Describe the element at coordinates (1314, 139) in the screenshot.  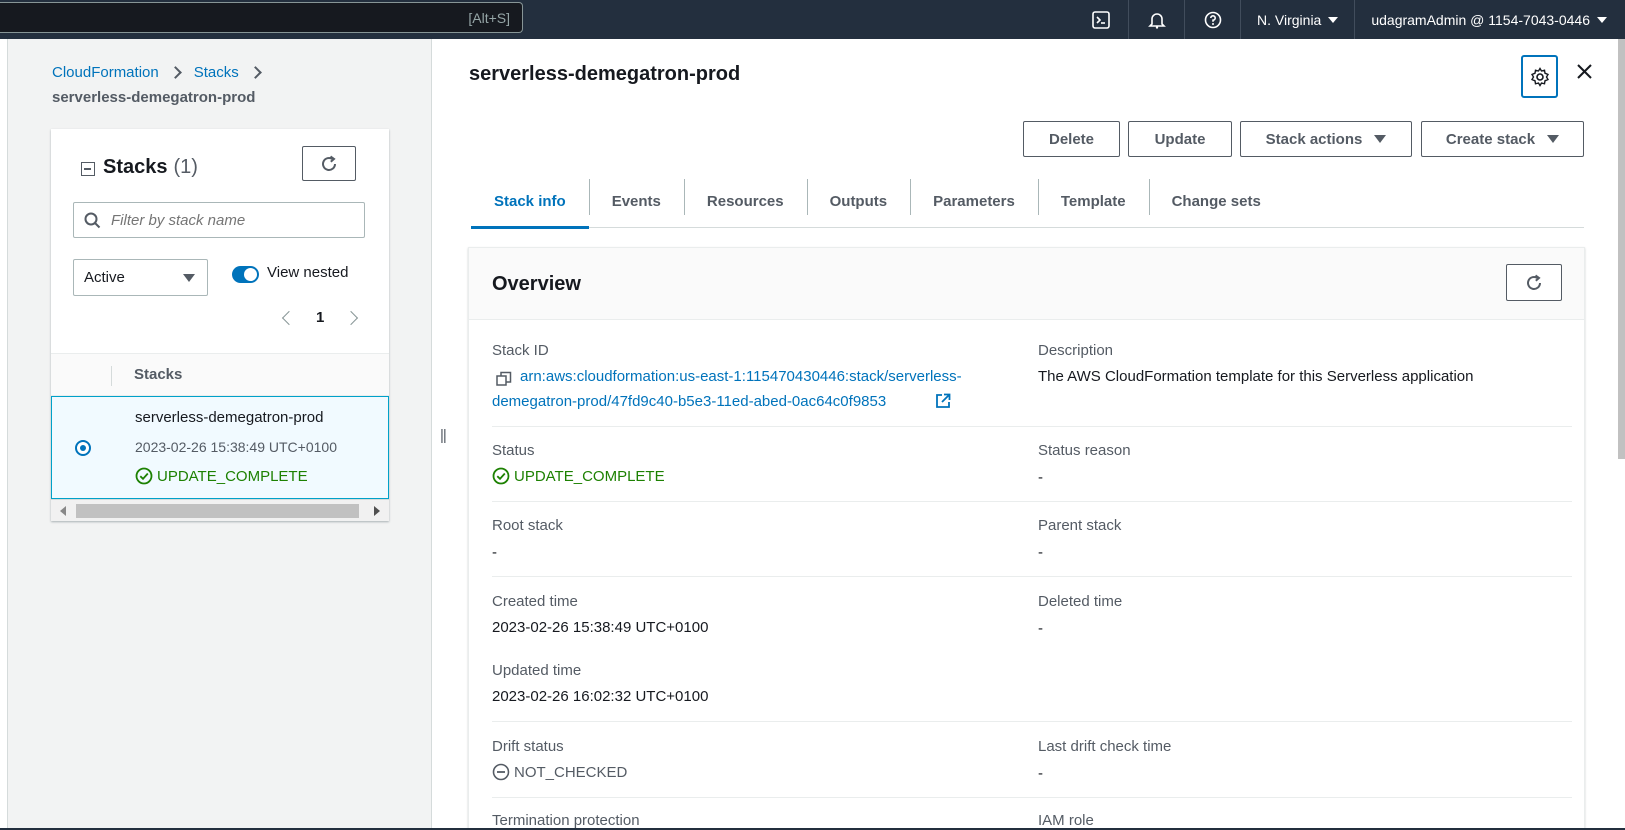
I see `stack-actions-label: Stack actions` at that location.